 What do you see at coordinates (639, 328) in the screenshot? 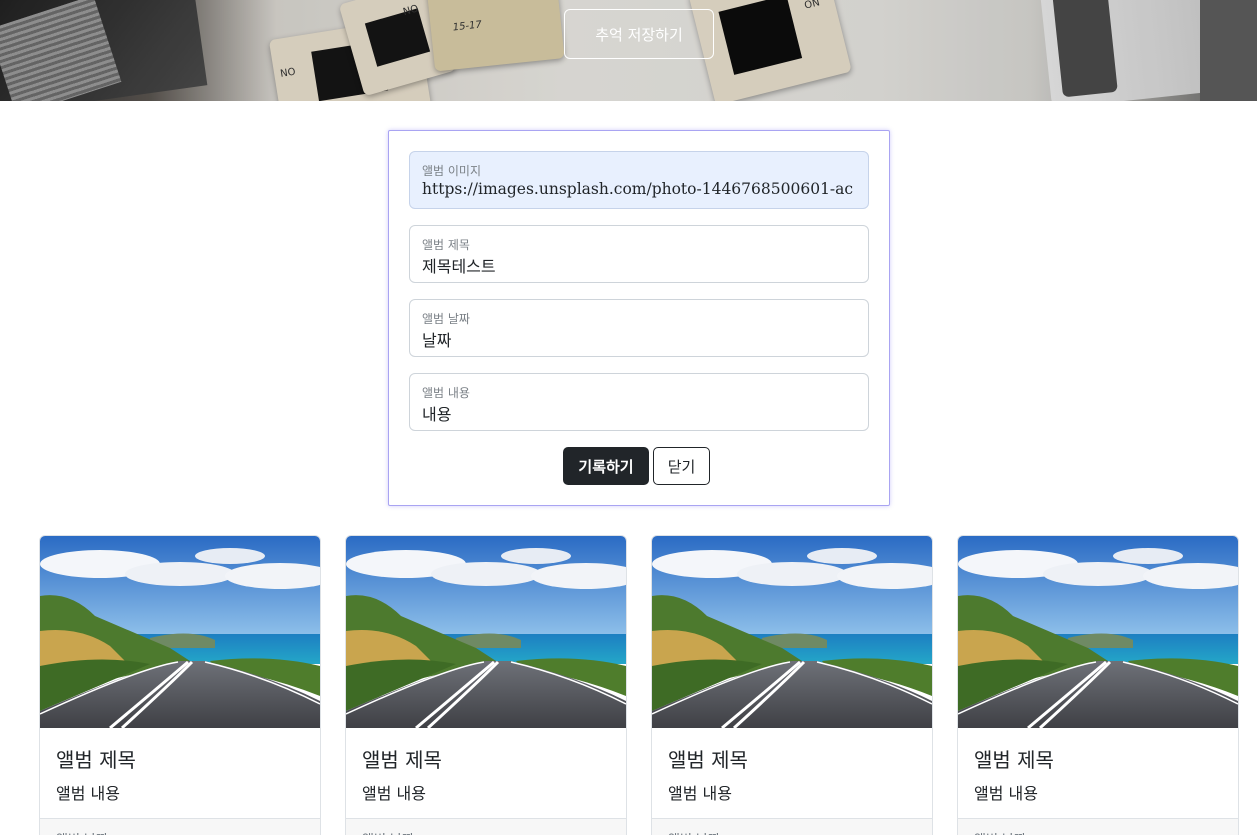
I see `album-date-field: 앨범 날짜 날짜` at bounding box center [639, 328].